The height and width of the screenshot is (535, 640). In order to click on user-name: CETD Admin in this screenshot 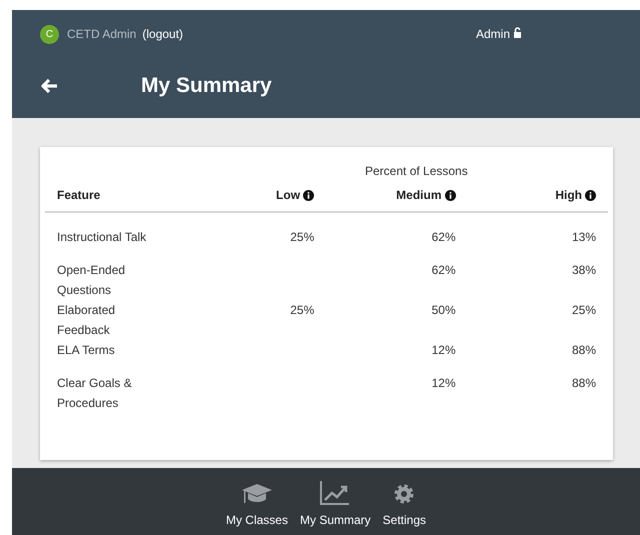, I will do `click(101, 34)`.